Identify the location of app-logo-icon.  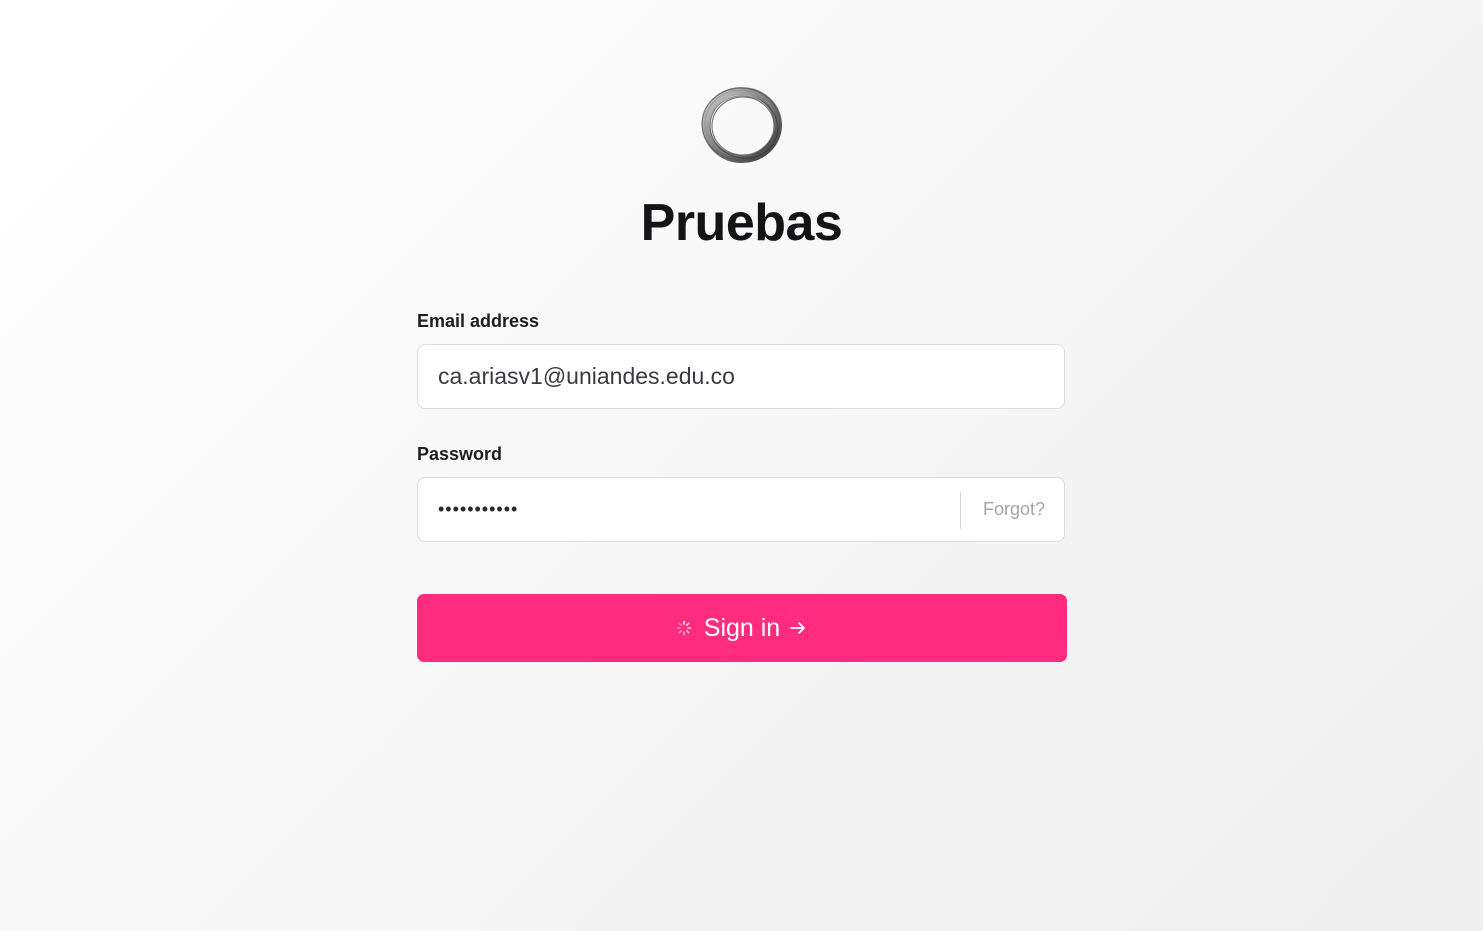
(742, 125).